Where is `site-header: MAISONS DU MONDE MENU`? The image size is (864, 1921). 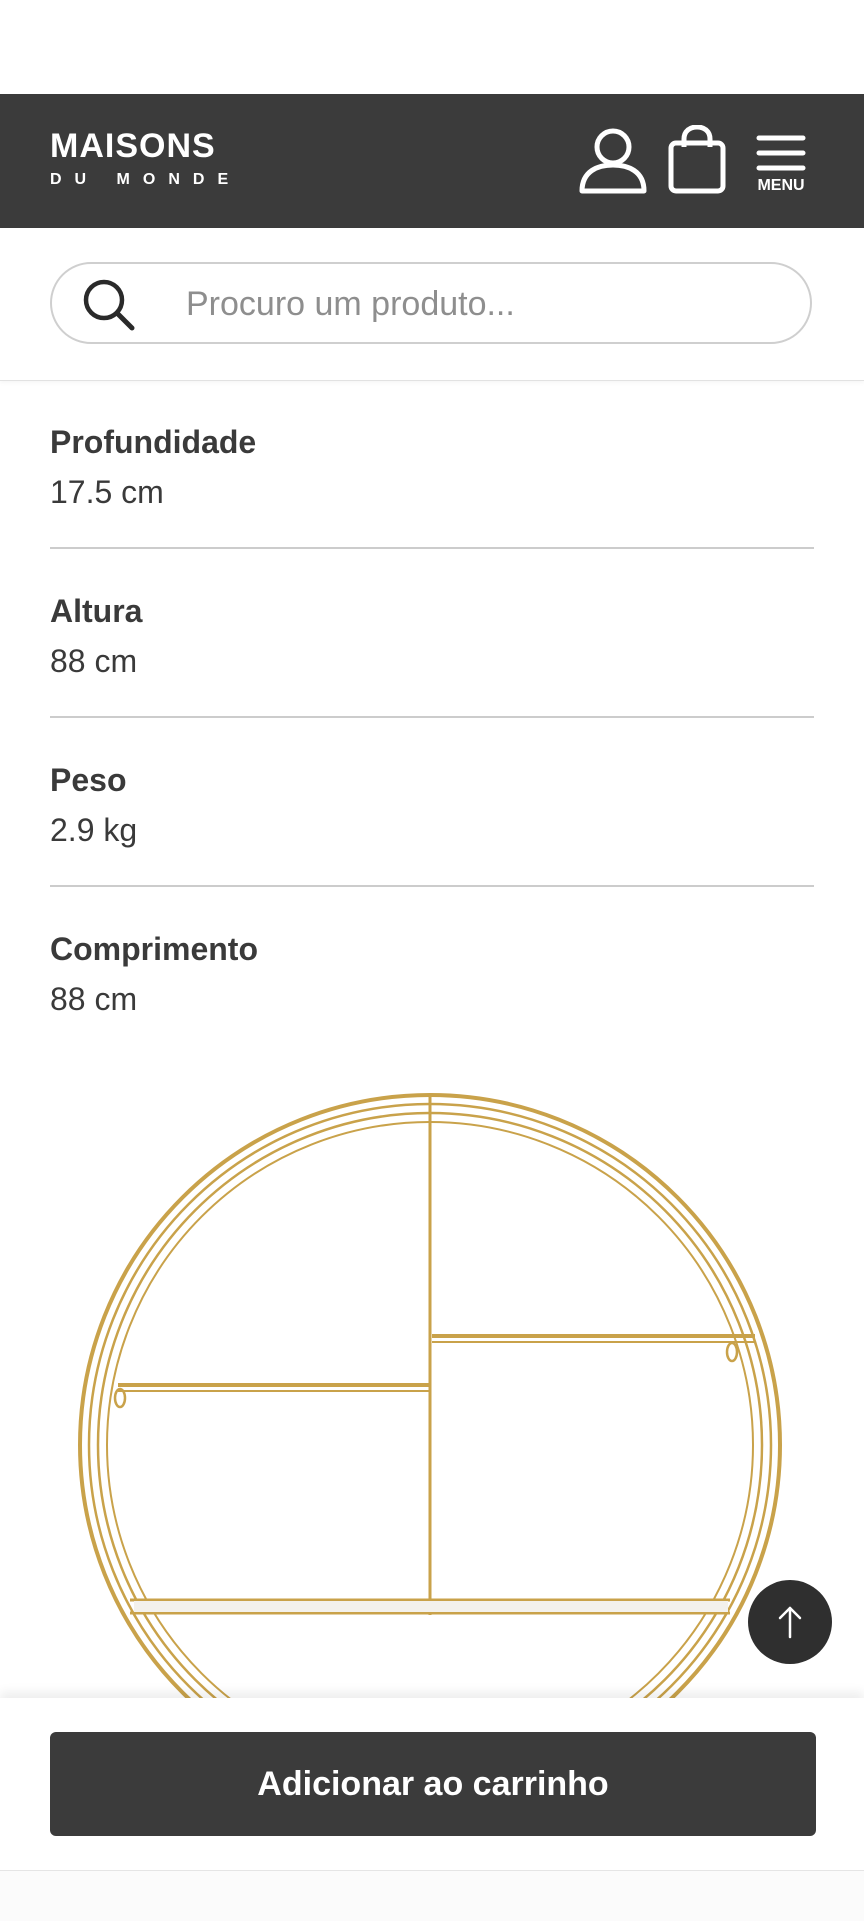
site-header: MAISONS DU MONDE MENU is located at coordinates (432, 161).